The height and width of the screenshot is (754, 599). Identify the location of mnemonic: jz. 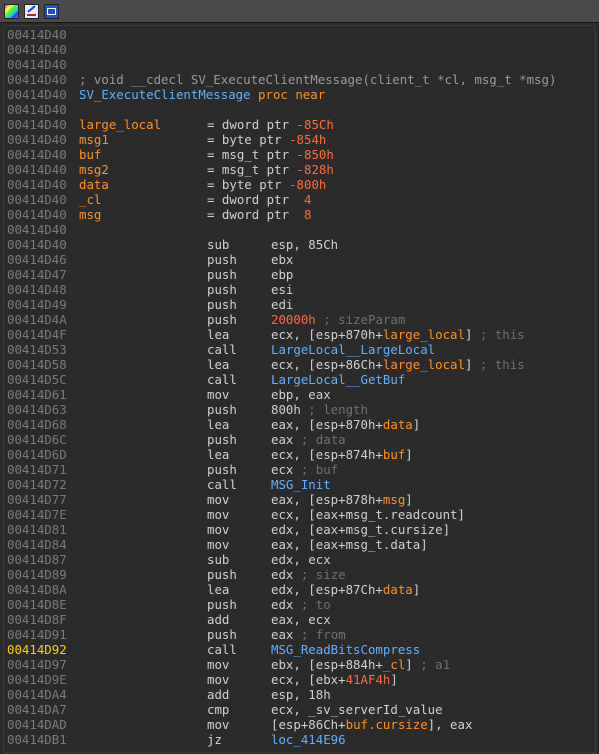
(214, 739).